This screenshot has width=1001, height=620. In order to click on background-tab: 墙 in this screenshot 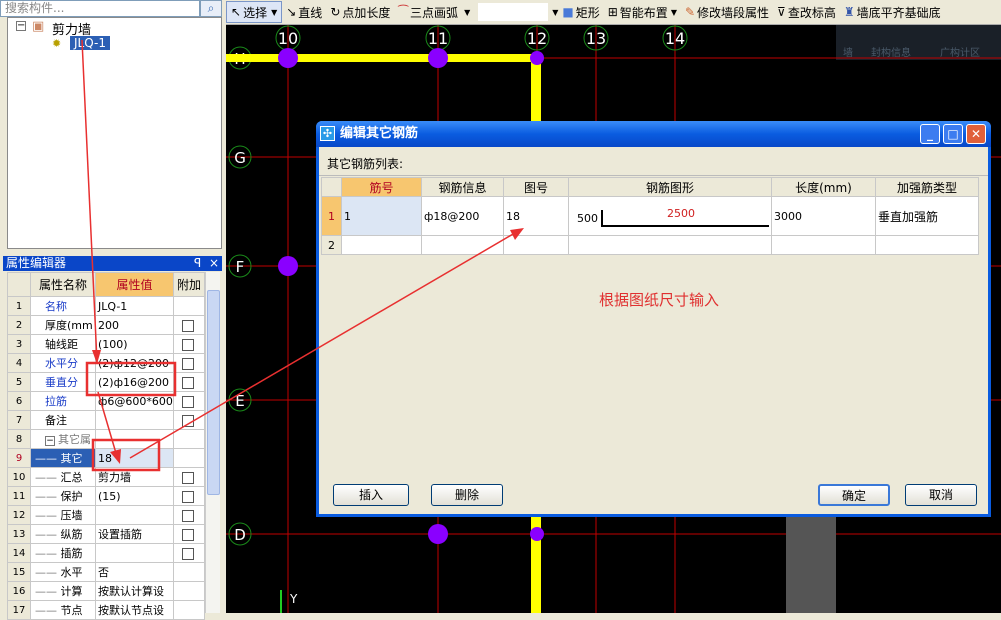, I will do `click(848, 52)`.